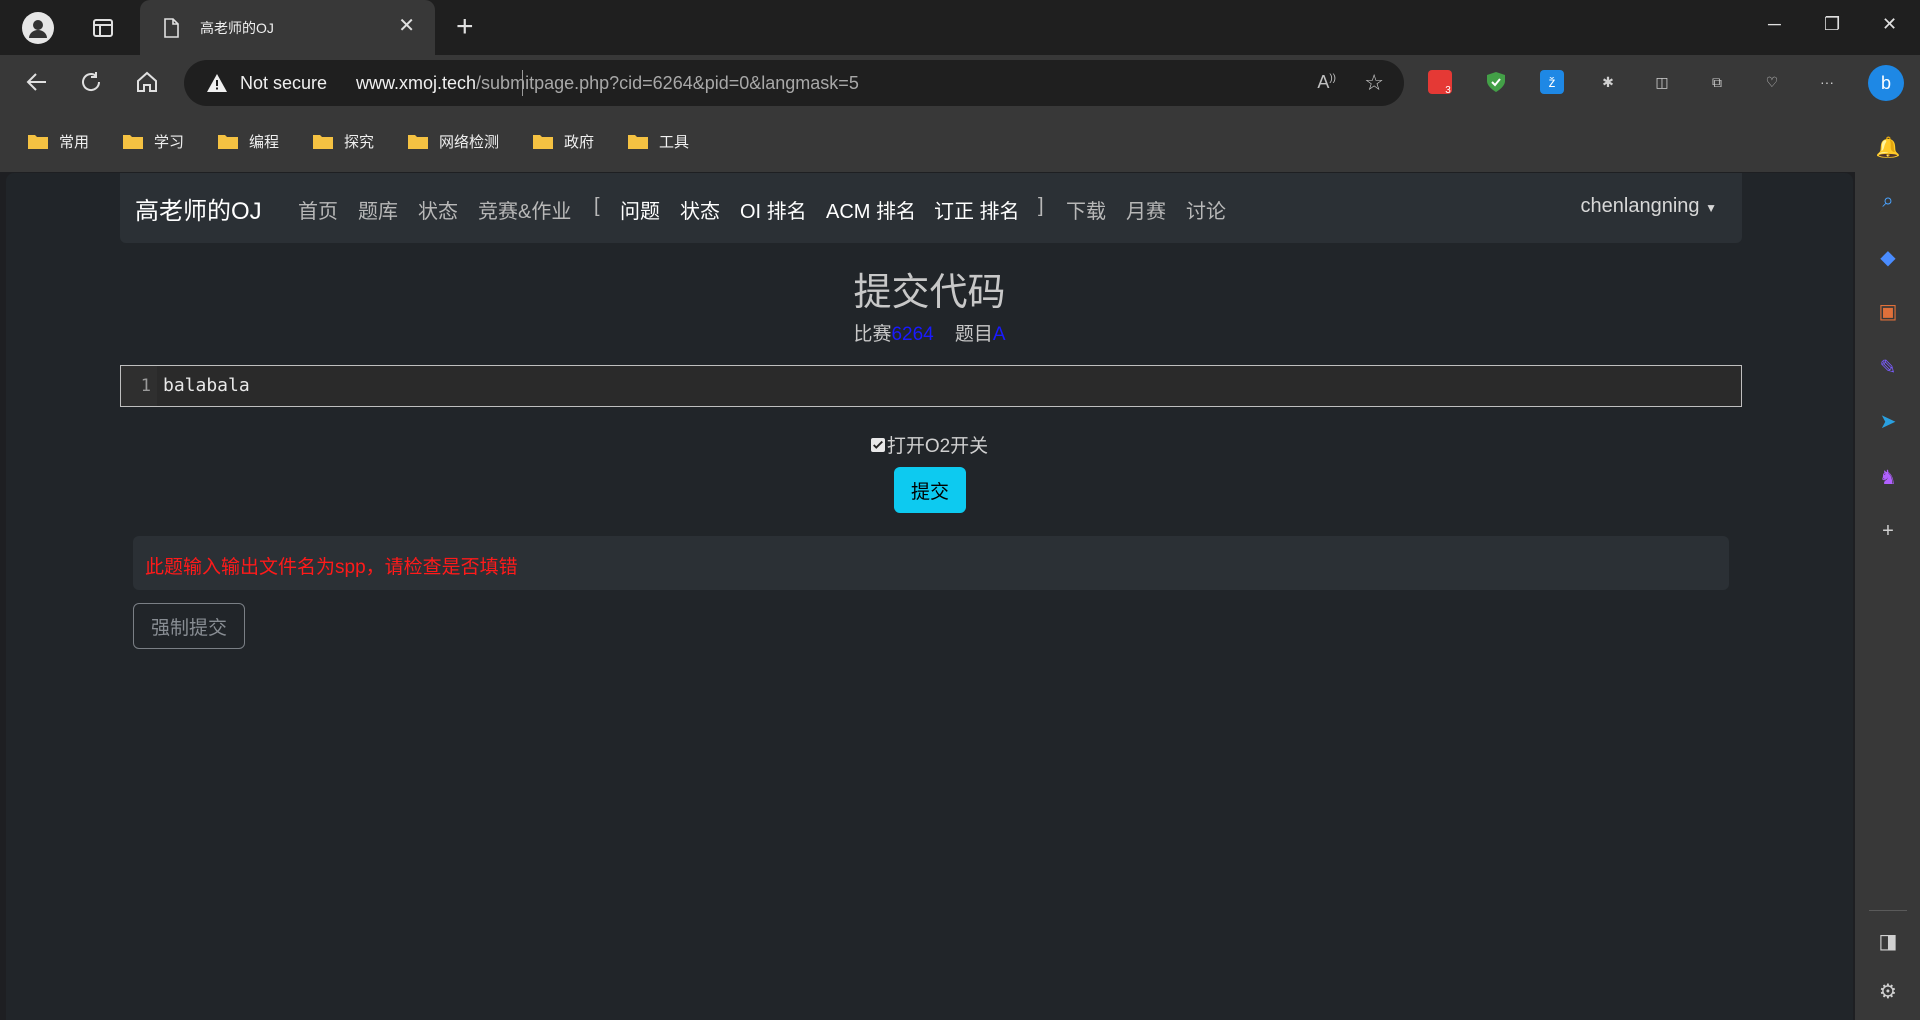 The image size is (1920, 1020). Describe the element at coordinates (1888, 367) in the screenshot. I see `compose-icon: ✎` at that location.